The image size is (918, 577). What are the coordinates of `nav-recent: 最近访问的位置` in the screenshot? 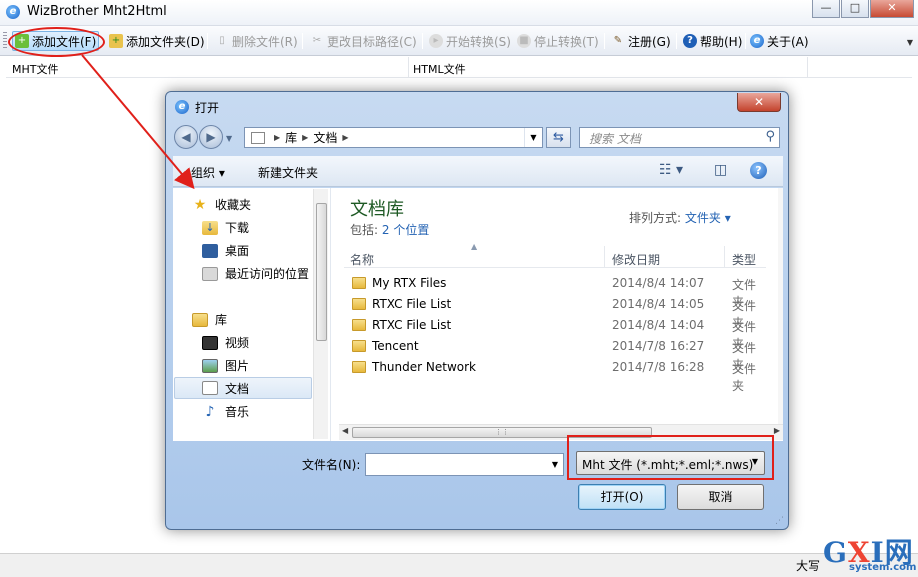 It's located at (255, 273).